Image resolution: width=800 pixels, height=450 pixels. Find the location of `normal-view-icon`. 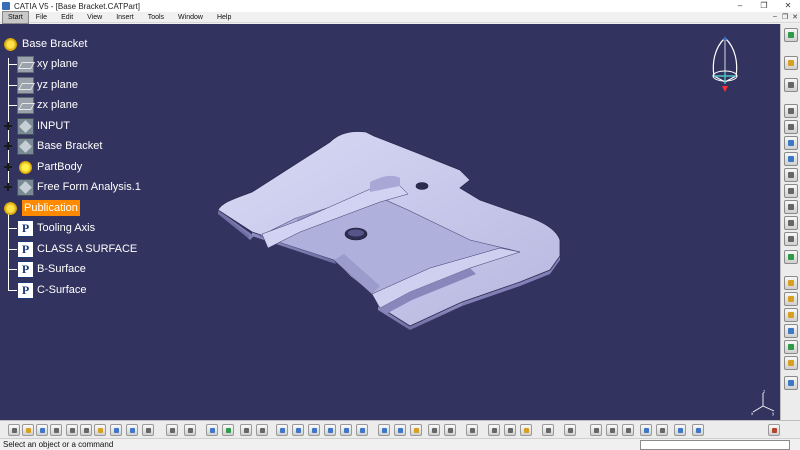

normal-view-icon is located at coordinates (384, 430).